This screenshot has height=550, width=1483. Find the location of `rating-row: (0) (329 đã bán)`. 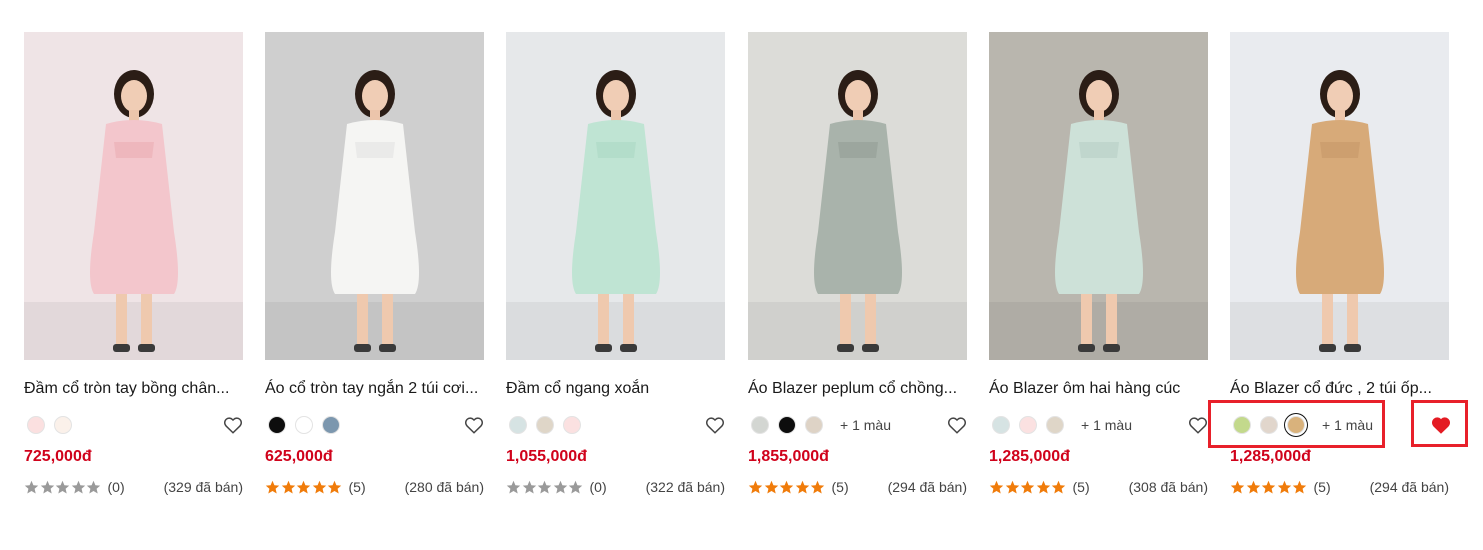

rating-row: (0) (329 đã bán) is located at coordinates (133, 487).